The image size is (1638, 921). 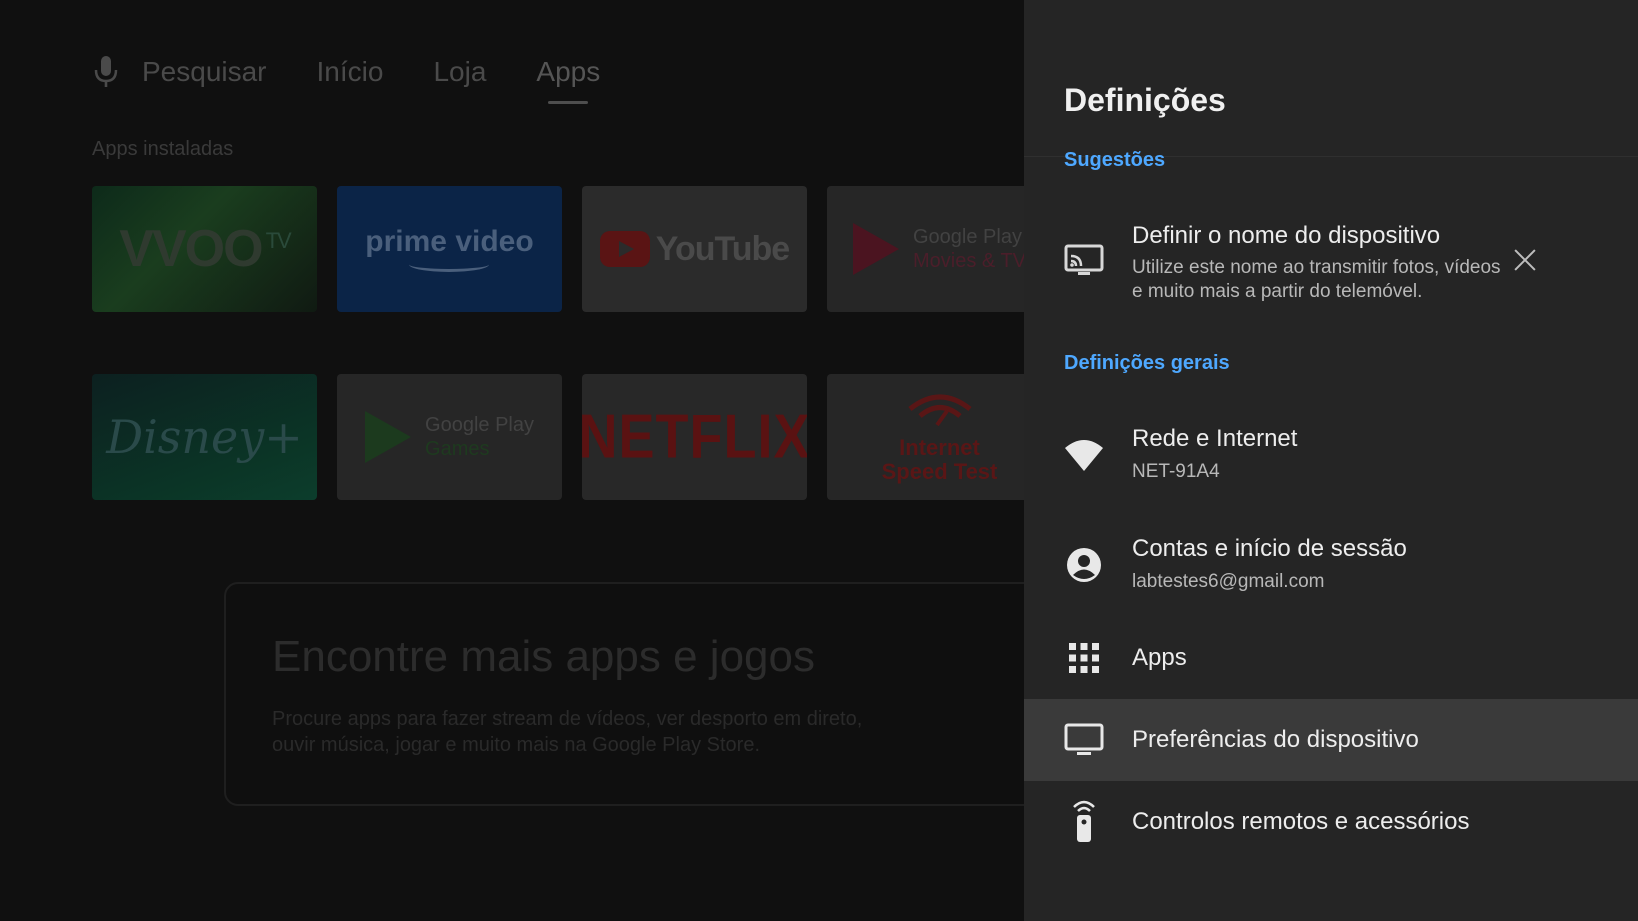 I want to click on installed-apps-label: Apps instaladas, so click(x=163, y=149).